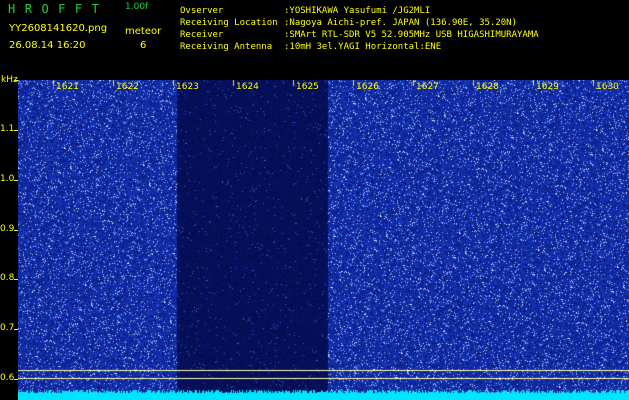  I want to click on app-version: 1.00f, so click(137, 7).